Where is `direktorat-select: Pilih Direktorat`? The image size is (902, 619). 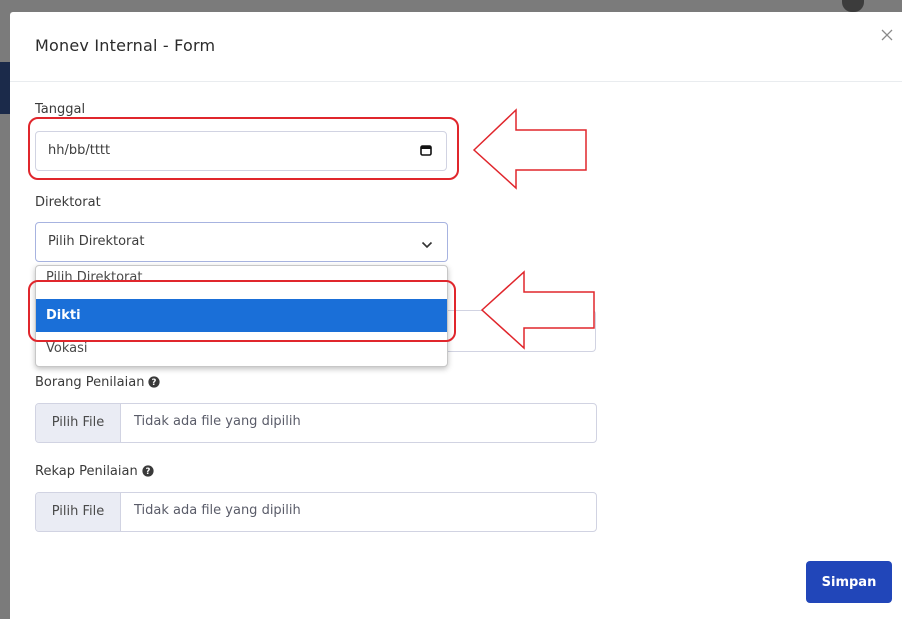 direktorat-select: Pilih Direktorat is located at coordinates (241, 242).